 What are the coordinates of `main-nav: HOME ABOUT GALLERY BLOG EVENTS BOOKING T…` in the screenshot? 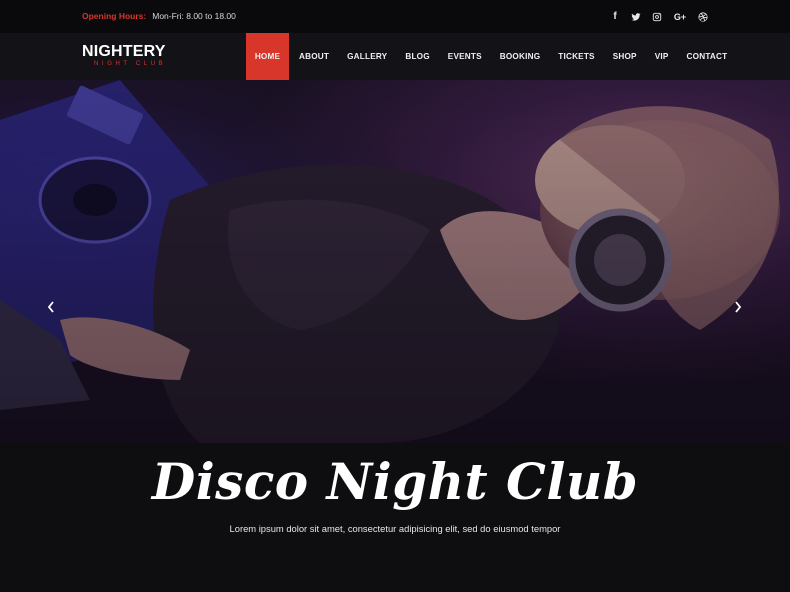 It's located at (491, 56).